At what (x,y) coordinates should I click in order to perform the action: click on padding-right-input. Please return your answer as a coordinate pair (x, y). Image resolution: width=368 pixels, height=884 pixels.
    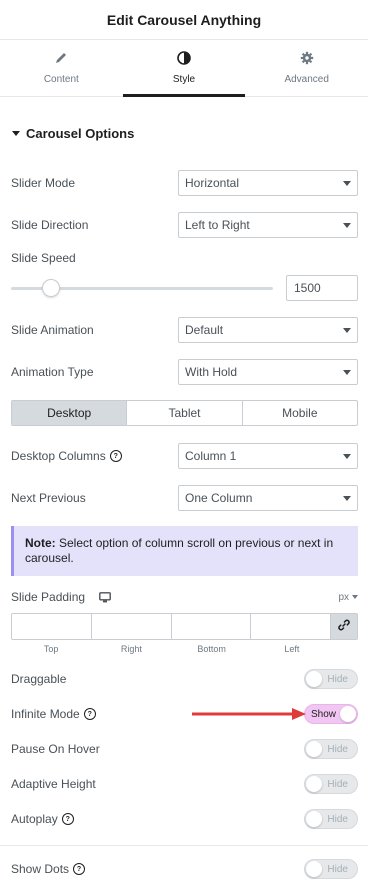
    Looking at the image, I should click on (132, 626).